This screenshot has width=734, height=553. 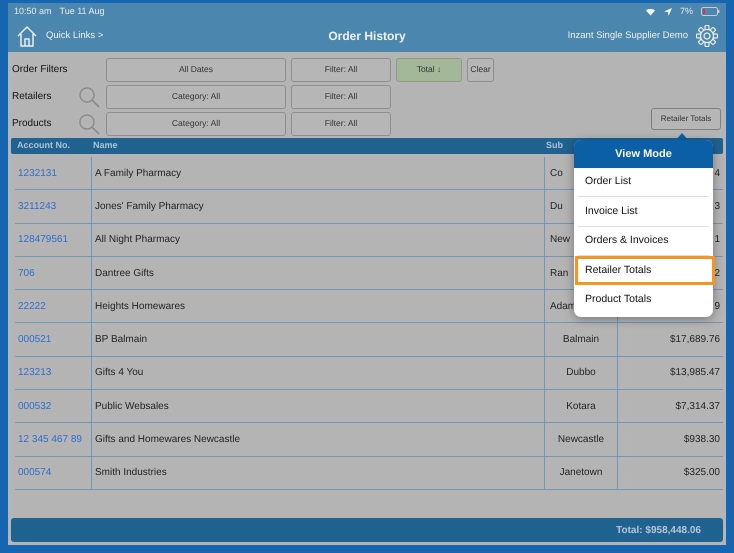 What do you see at coordinates (317, 173) in the screenshot?
I see `name-cell: A Family Pharmacy` at bounding box center [317, 173].